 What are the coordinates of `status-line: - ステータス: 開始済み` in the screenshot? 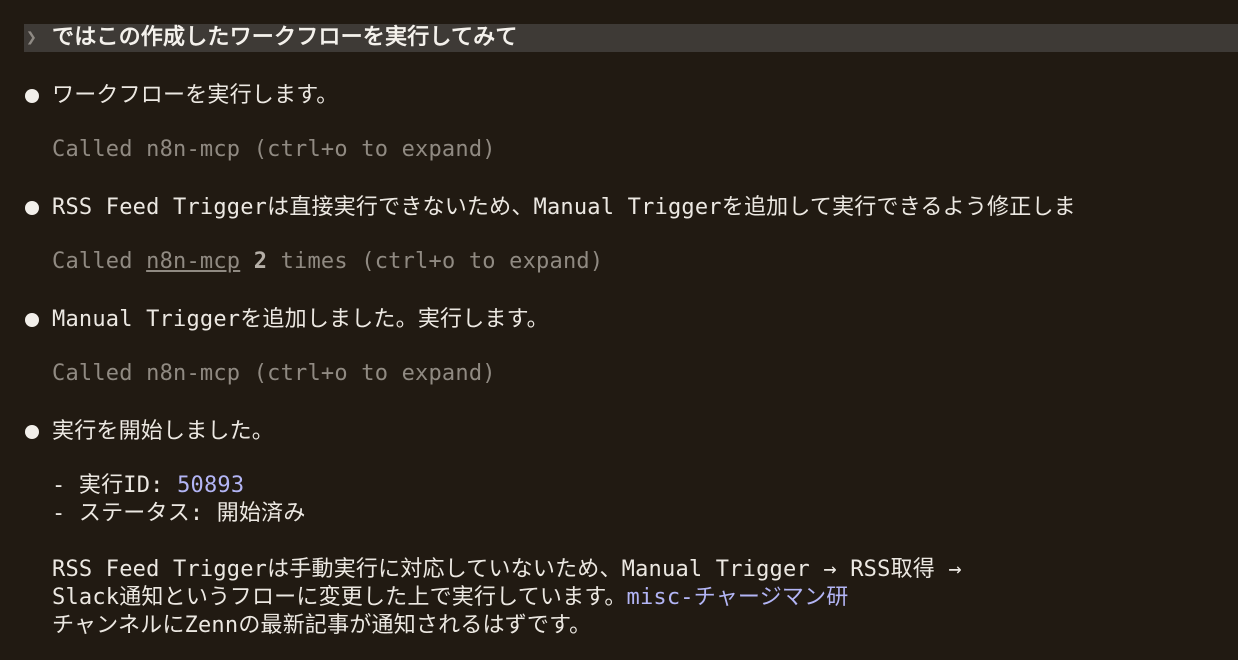 It's located at (179, 514).